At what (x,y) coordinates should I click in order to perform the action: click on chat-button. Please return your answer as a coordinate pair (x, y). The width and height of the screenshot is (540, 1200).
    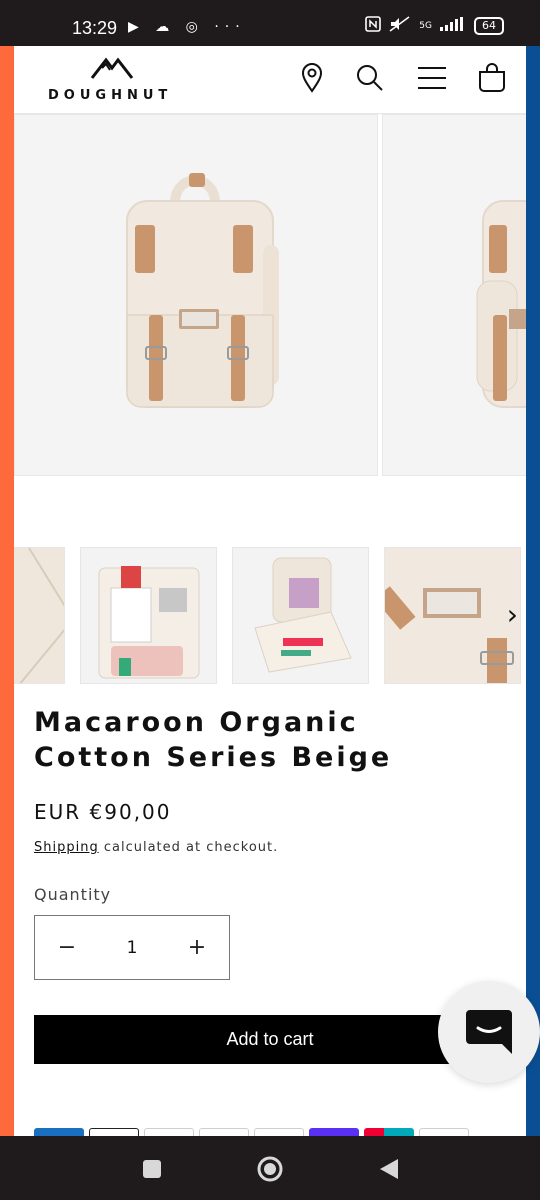
    Looking at the image, I should click on (489, 1032).